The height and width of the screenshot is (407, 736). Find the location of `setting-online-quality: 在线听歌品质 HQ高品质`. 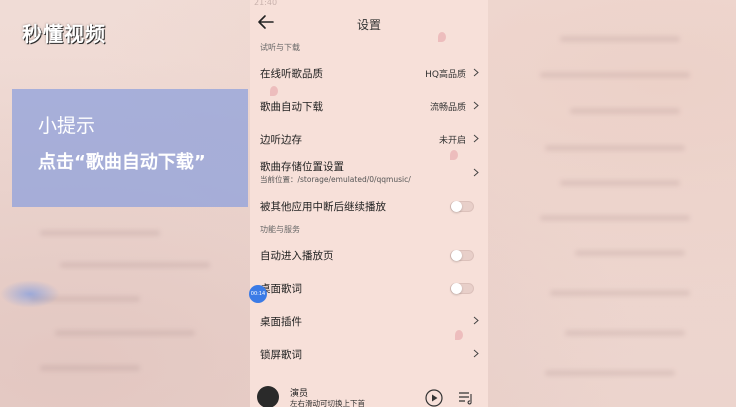

setting-online-quality: 在线听歌品质 HQ高品质 is located at coordinates (369, 72).